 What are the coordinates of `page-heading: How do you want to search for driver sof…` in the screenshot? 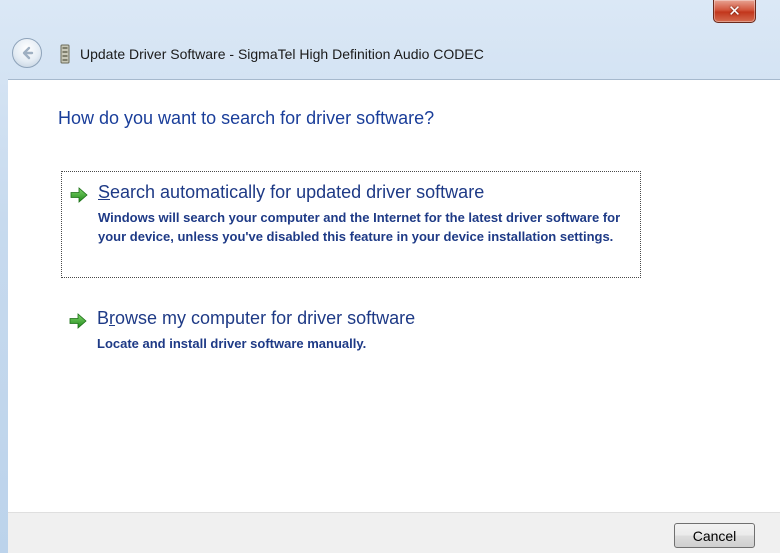 It's located at (246, 118).